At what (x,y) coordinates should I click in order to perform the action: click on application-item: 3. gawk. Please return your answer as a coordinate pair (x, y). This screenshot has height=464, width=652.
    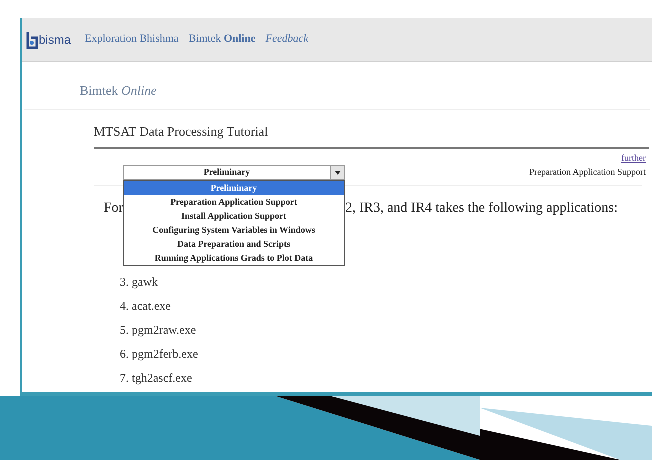
    Looking at the image, I should click on (139, 282).